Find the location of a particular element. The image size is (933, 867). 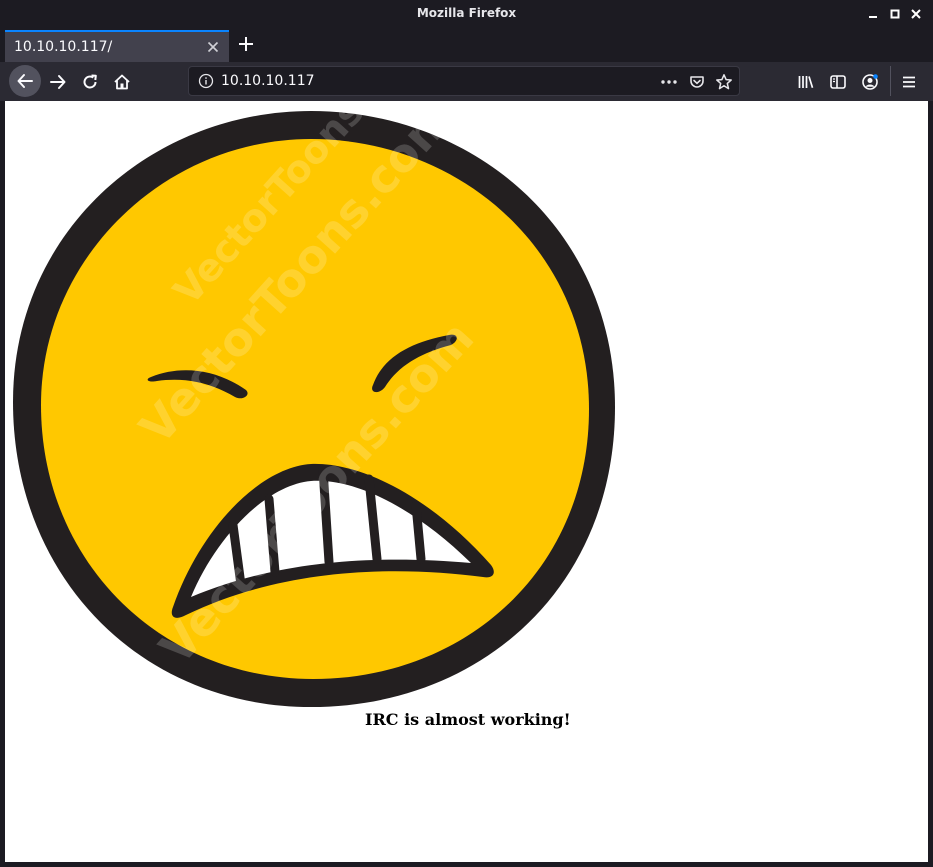

toolbar-divider is located at coordinates (890, 81).